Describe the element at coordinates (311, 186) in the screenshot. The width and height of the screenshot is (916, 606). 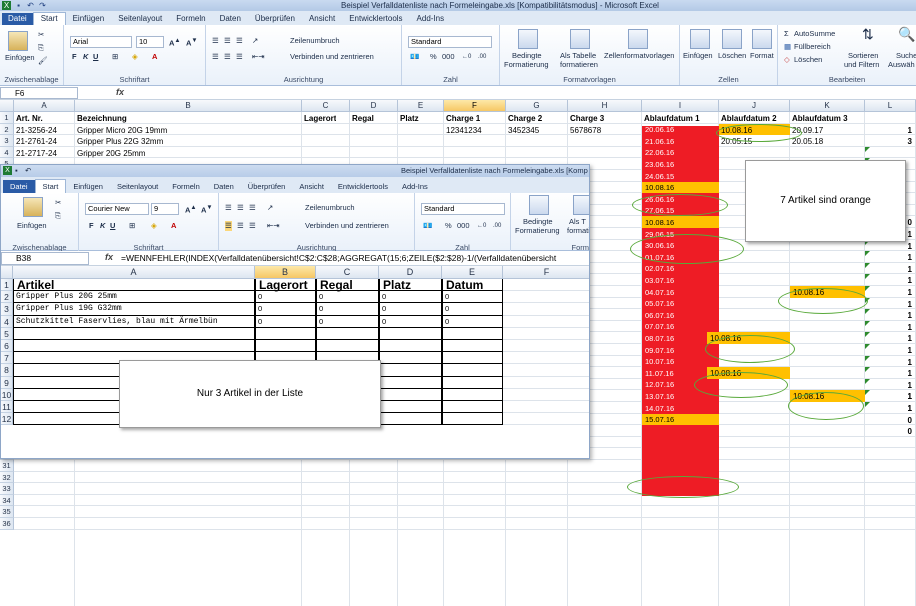
I see `overlay-tab-7: Ansicht` at that location.